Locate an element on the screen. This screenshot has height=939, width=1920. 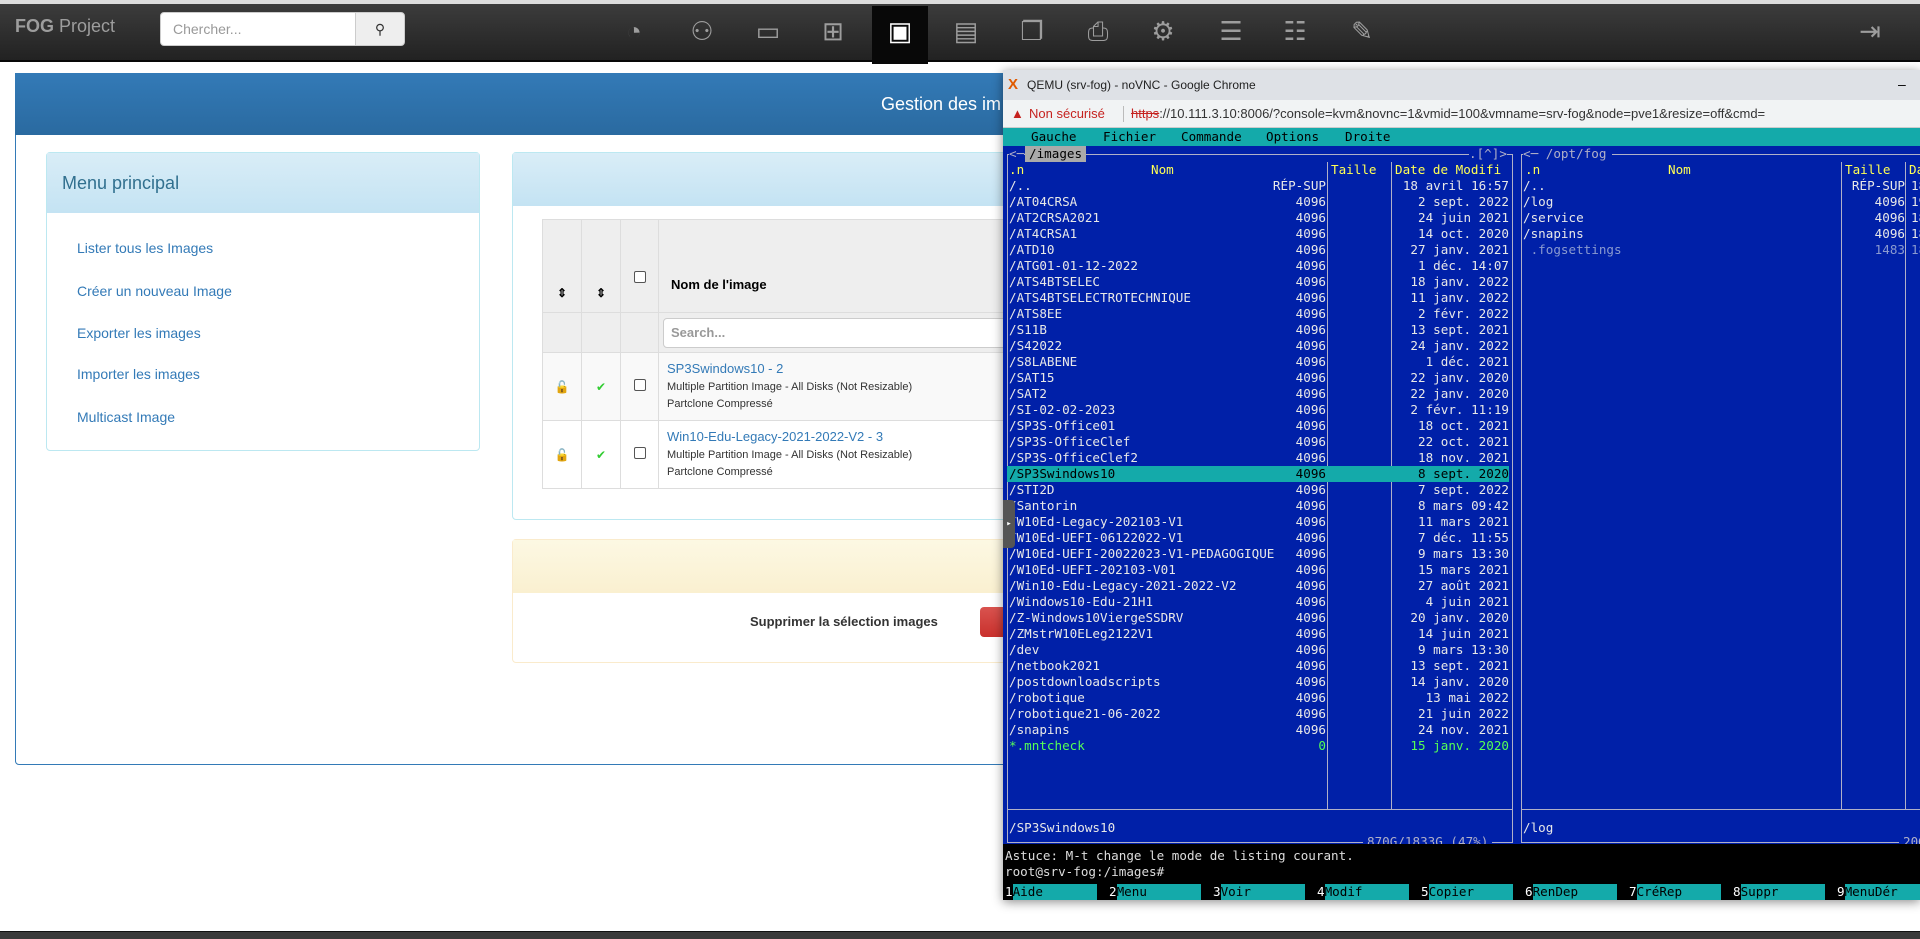
fkey-modif: 4Modif is located at coordinates (1363, 892).